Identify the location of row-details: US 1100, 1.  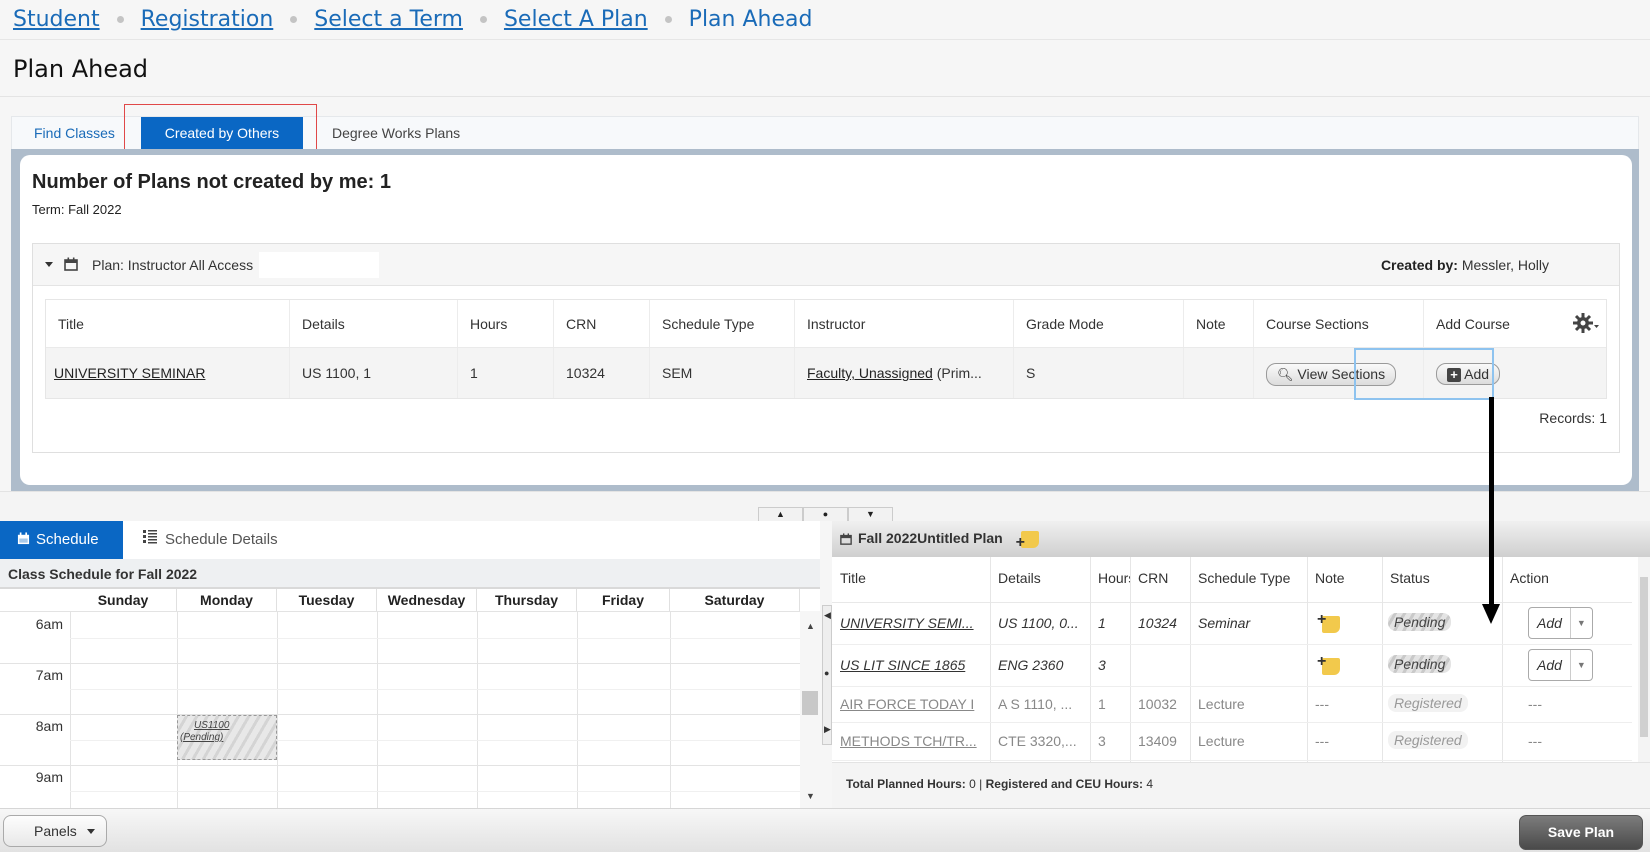
(374, 373).